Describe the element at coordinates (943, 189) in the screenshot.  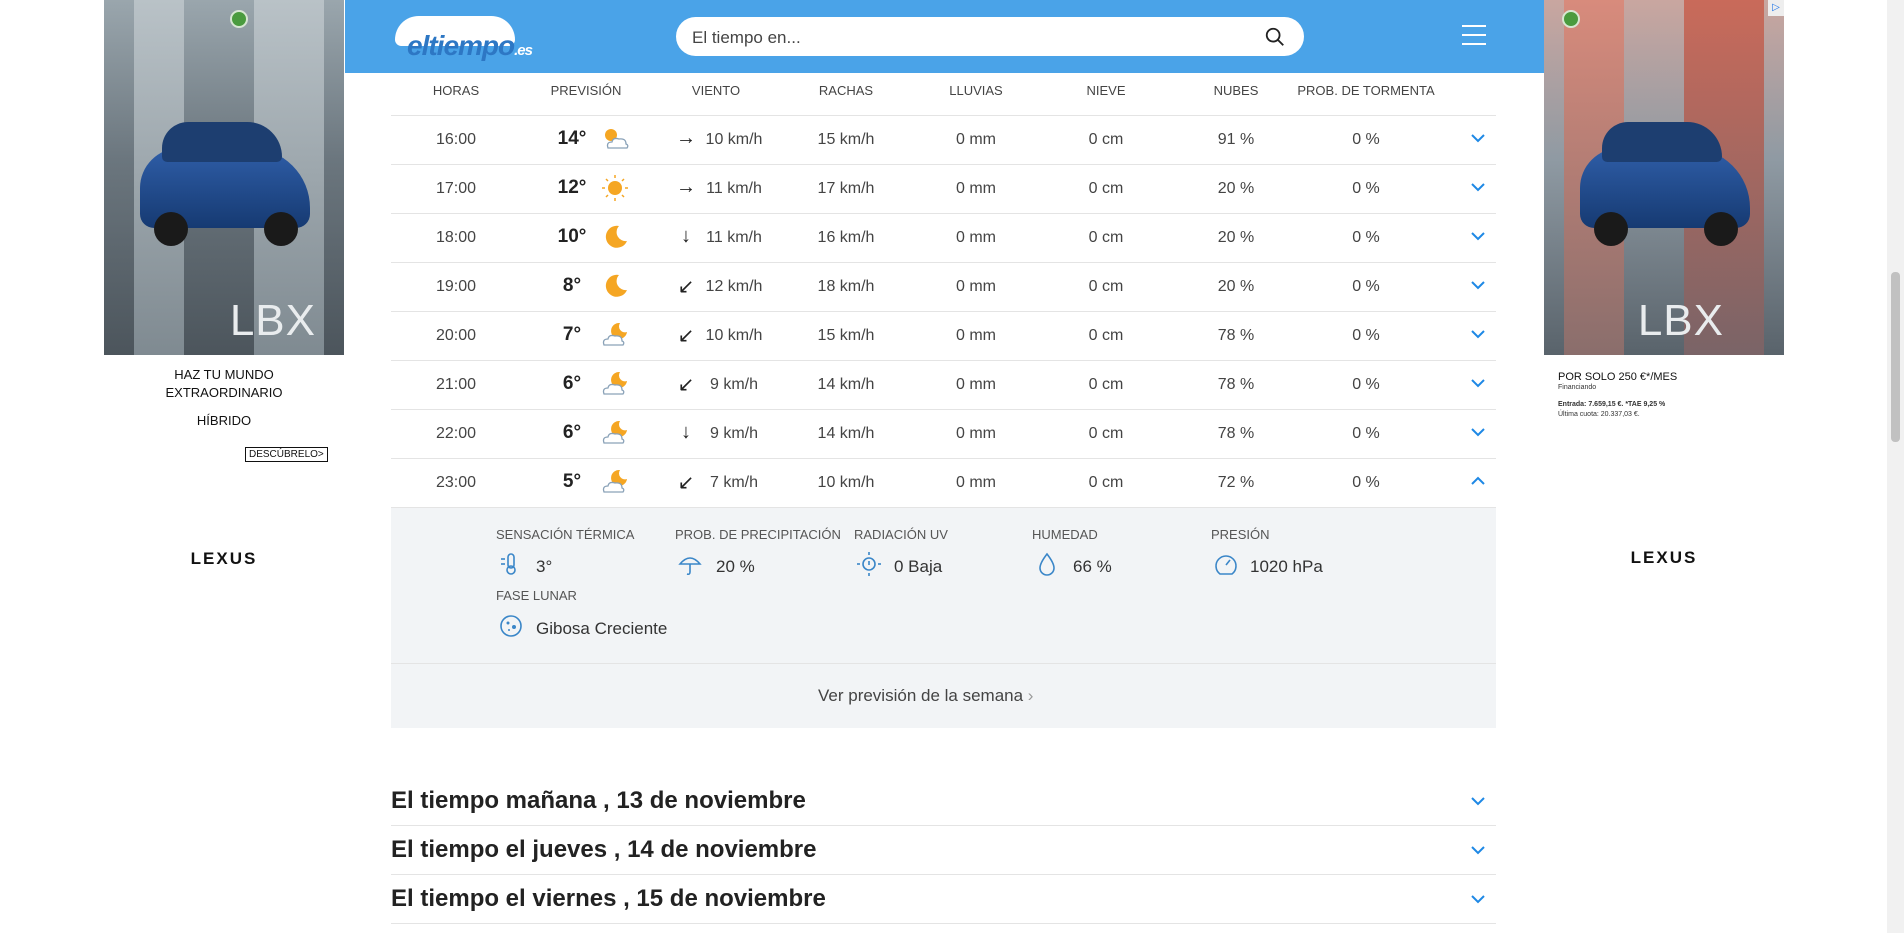
I see `table-row: 17:00 12° 11 km/h 17 km/h 0 mm 0 cm 20 % 0 % →` at that location.